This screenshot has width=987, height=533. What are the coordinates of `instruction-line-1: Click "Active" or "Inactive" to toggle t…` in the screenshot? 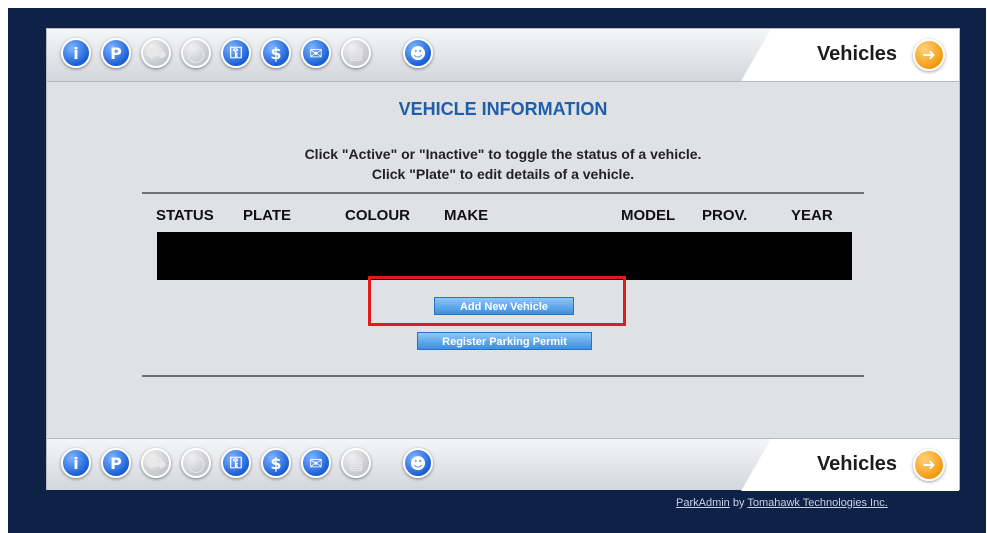 It's located at (503, 154).